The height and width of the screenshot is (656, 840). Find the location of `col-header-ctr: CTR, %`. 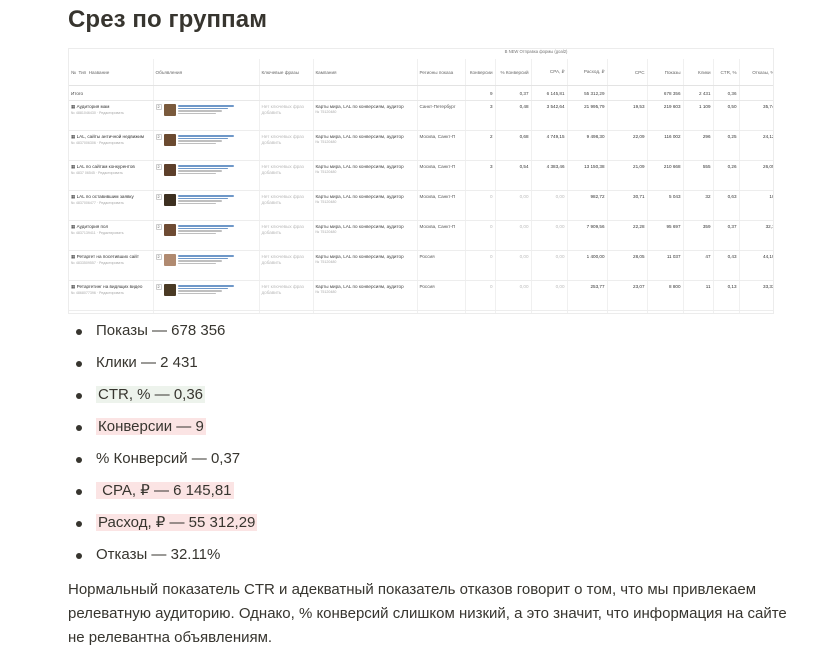

col-header-ctr: CTR, % is located at coordinates (726, 72).